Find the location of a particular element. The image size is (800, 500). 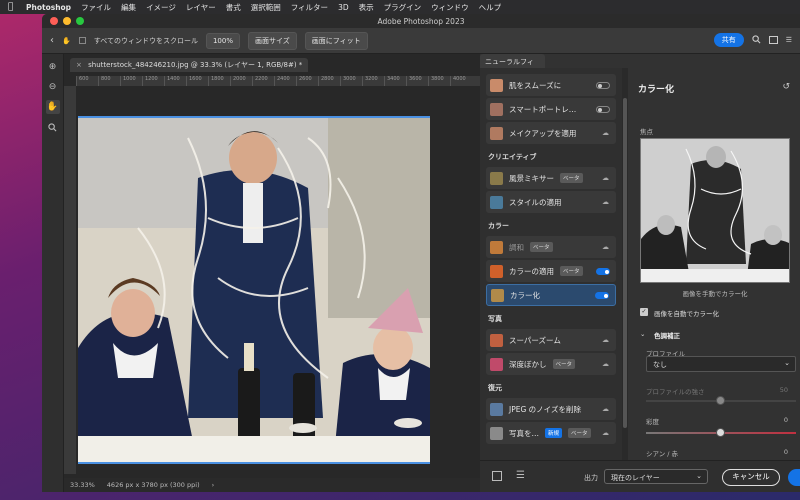

output-label: 出力 is located at coordinates (591, 478).